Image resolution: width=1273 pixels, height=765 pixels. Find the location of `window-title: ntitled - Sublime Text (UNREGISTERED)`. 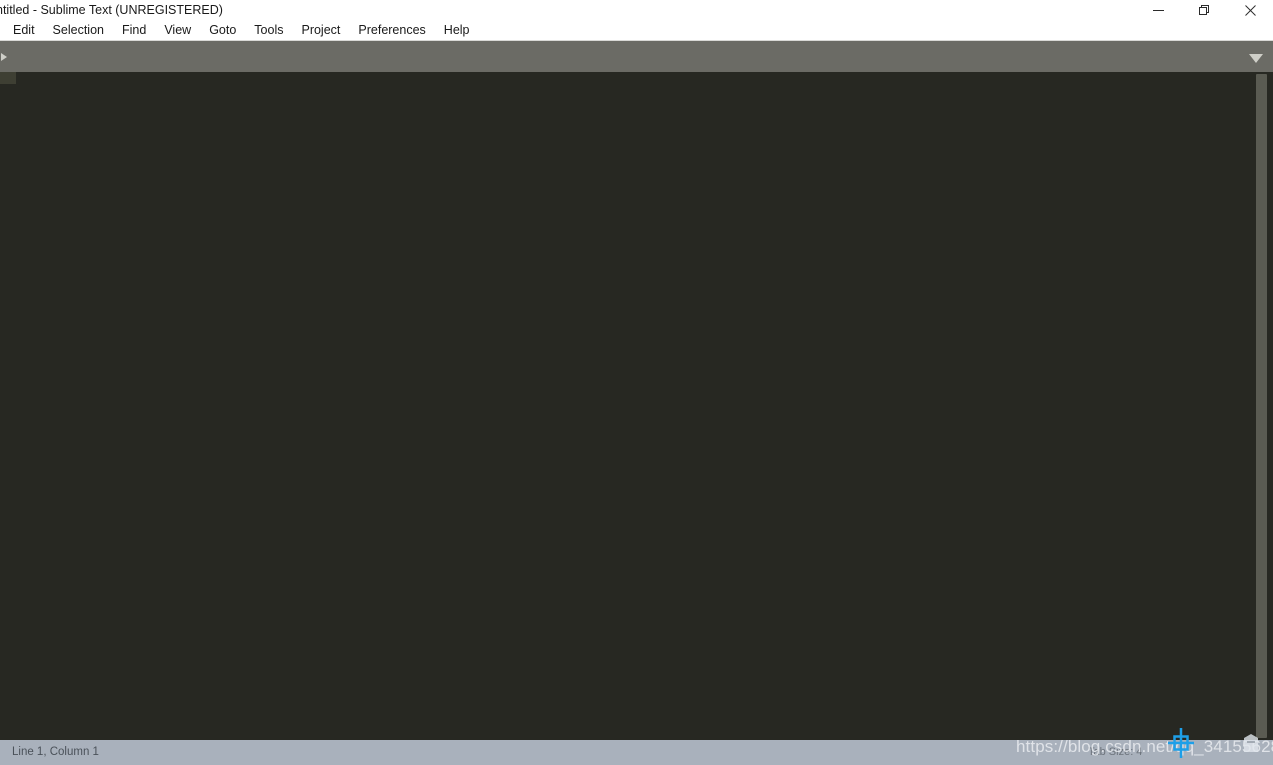

window-title: ntitled - Sublime Text (UNREGISTERED) is located at coordinates (111, 10).